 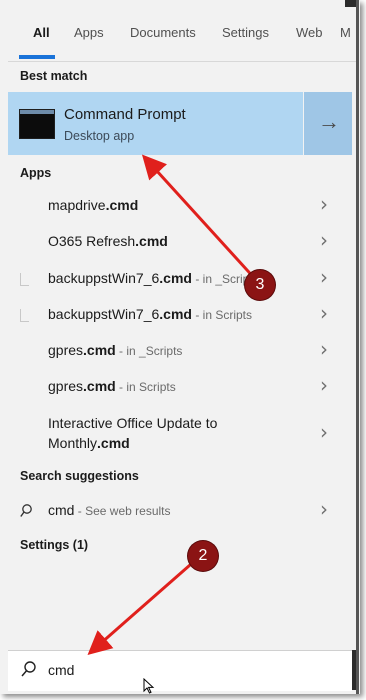 What do you see at coordinates (133, 423) in the screenshot?
I see `item-name: Interactive Office Update to` at bounding box center [133, 423].